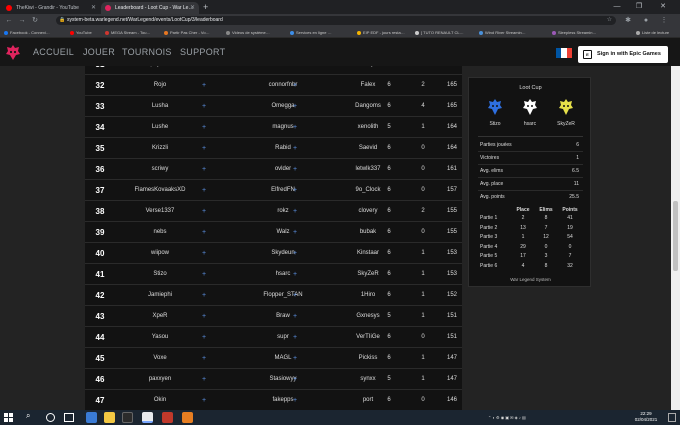  Describe the element at coordinates (273, 85) in the screenshot. I see `leaderboard-row: 32 Rojo + connorfnbr + Falex 6 2 165` at that location.